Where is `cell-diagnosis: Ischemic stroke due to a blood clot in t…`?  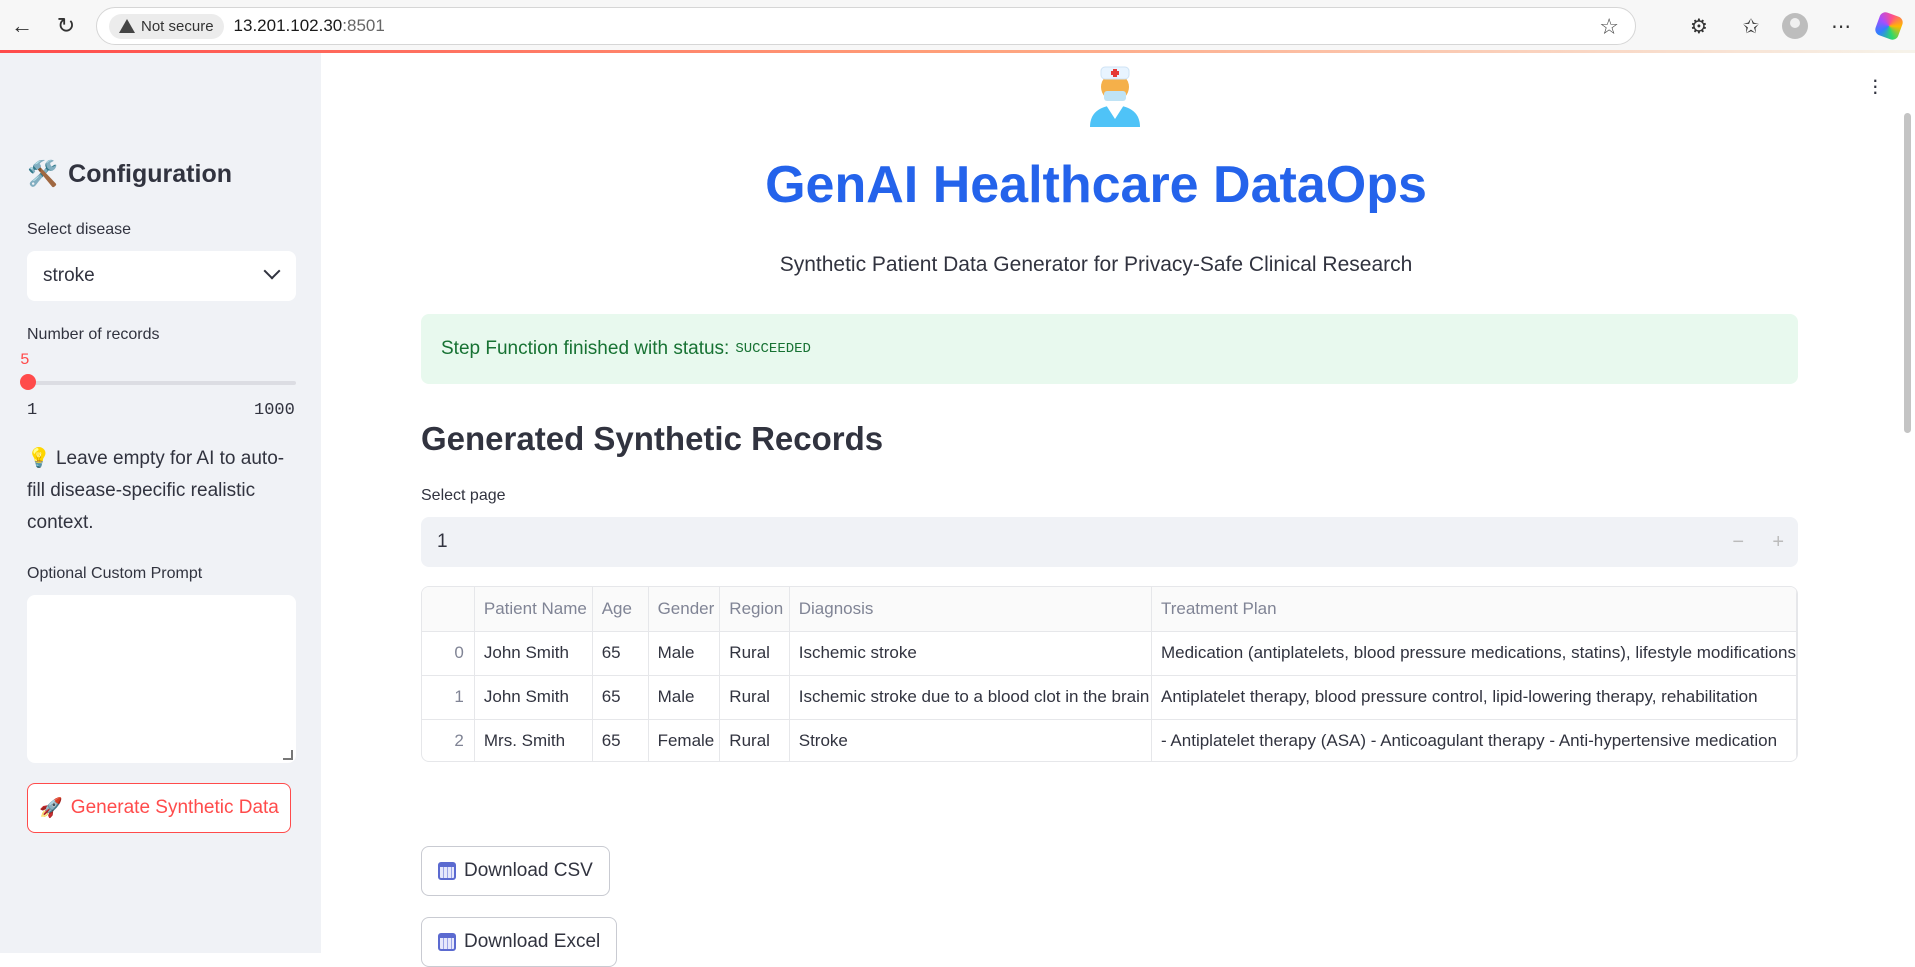 cell-diagnosis: Ischemic stroke due to a blood clot in t… is located at coordinates (970, 697).